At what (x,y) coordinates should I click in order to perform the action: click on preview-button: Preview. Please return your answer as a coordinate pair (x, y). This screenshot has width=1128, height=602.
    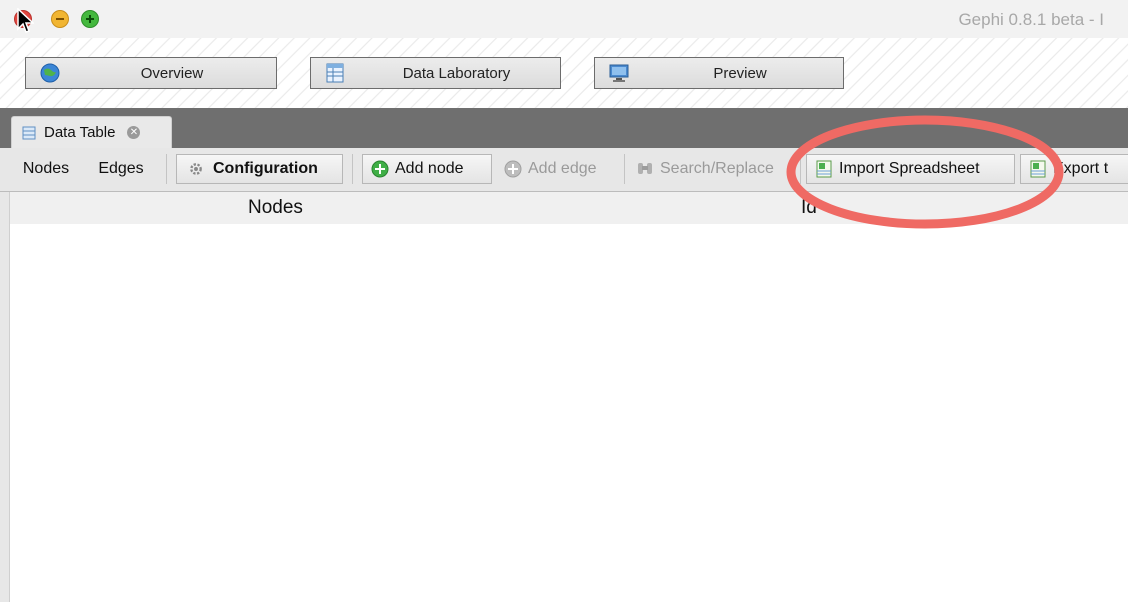
    Looking at the image, I should click on (719, 73).